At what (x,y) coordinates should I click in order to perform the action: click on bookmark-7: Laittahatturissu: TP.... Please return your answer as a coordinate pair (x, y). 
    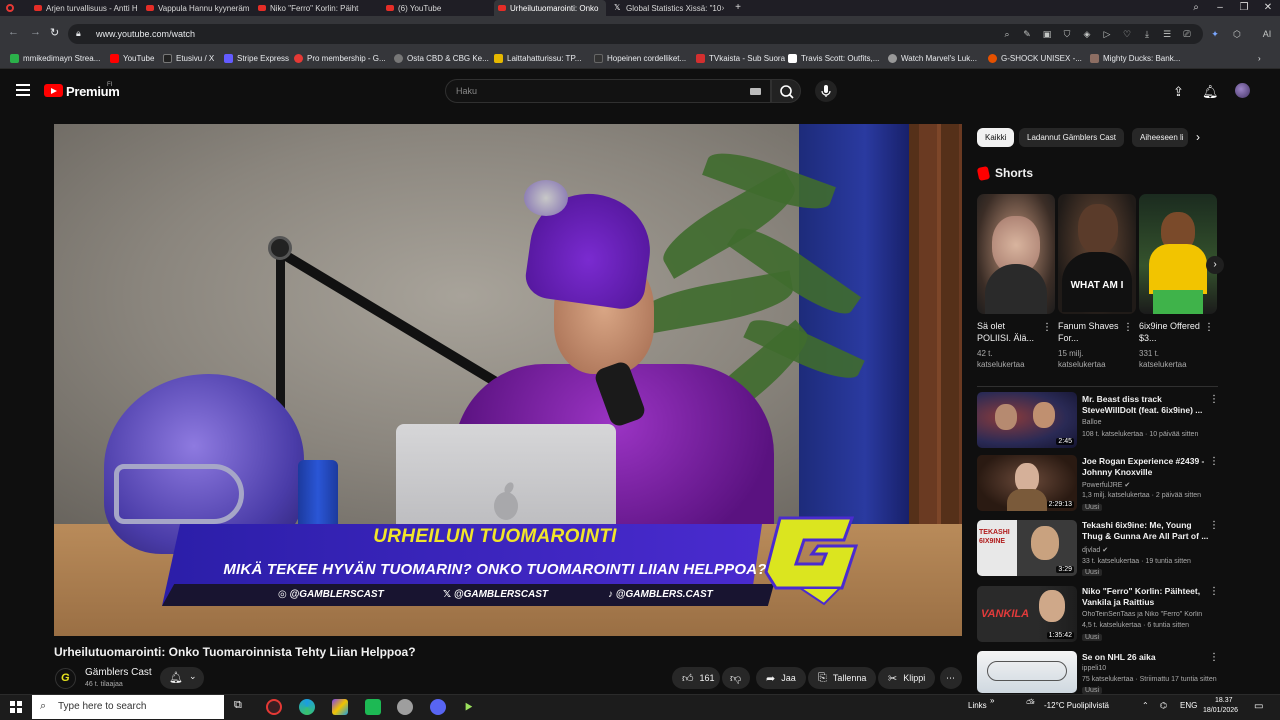
    Looking at the image, I should click on (537, 58).